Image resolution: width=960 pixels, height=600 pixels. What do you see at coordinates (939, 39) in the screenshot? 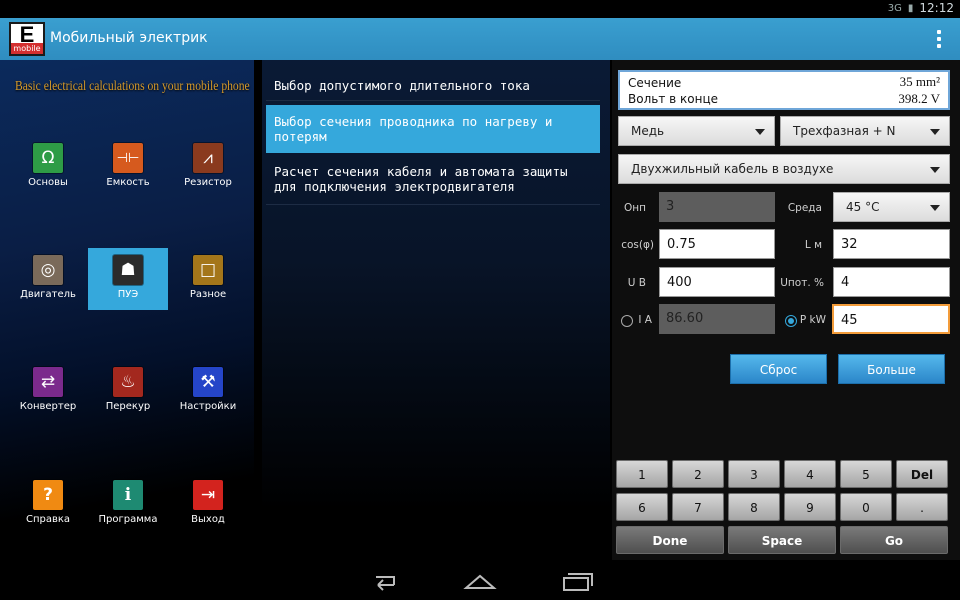
I see `overflow-menu-icon` at bounding box center [939, 39].